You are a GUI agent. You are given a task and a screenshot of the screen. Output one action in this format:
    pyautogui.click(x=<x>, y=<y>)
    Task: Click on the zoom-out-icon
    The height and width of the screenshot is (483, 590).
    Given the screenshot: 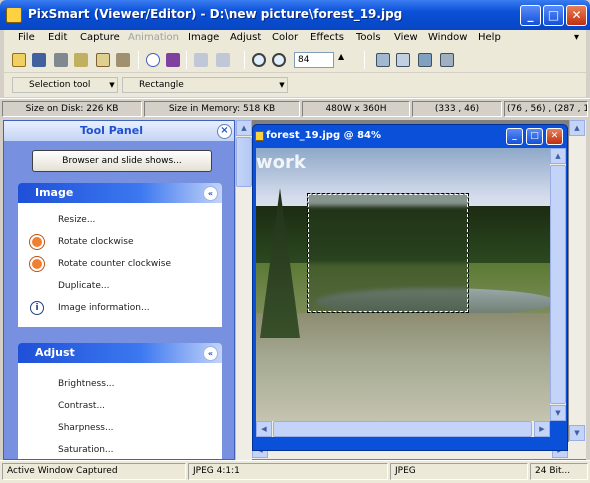 What is the action you would take?
    pyautogui.click(x=279, y=60)
    